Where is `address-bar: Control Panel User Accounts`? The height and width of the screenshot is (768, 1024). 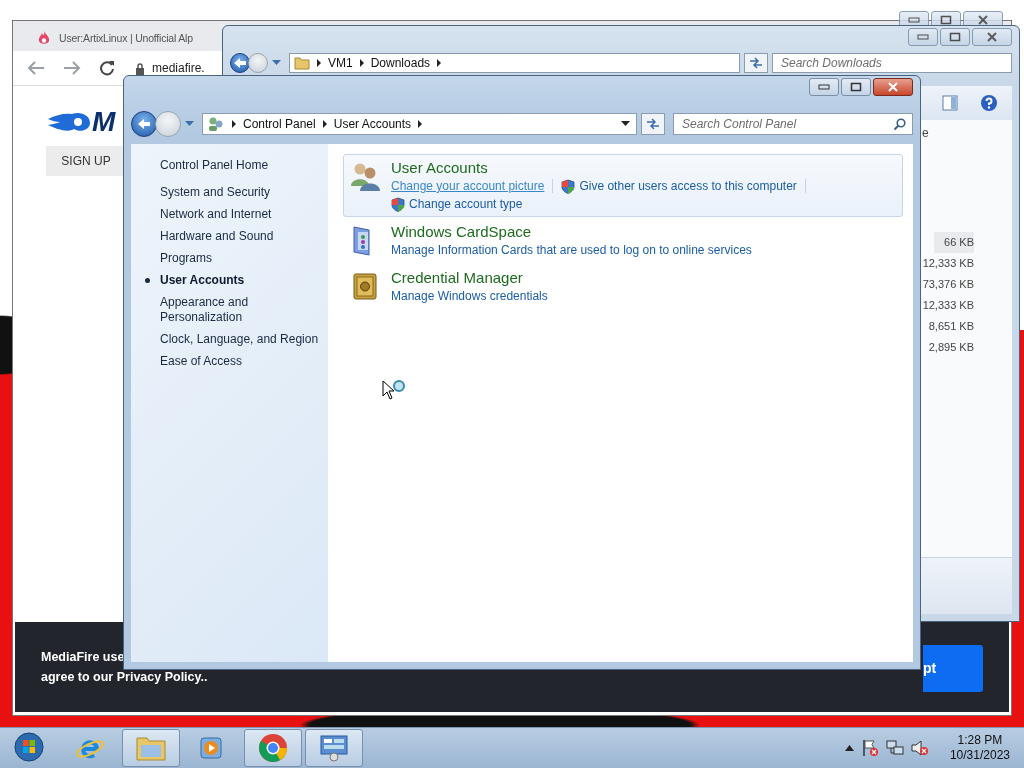
address-bar: Control Panel User Accounts is located at coordinates (419, 124).